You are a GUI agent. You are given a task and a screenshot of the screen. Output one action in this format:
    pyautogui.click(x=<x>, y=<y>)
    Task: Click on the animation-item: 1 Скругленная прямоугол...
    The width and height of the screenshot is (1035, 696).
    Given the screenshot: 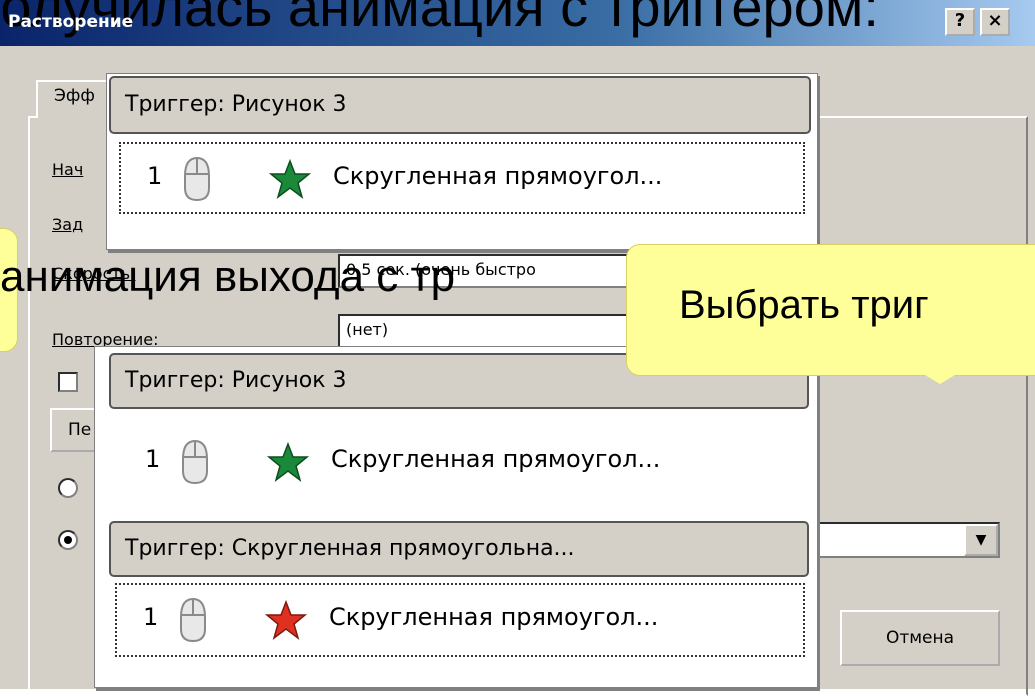 What is the action you would take?
    pyautogui.click(x=462, y=178)
    